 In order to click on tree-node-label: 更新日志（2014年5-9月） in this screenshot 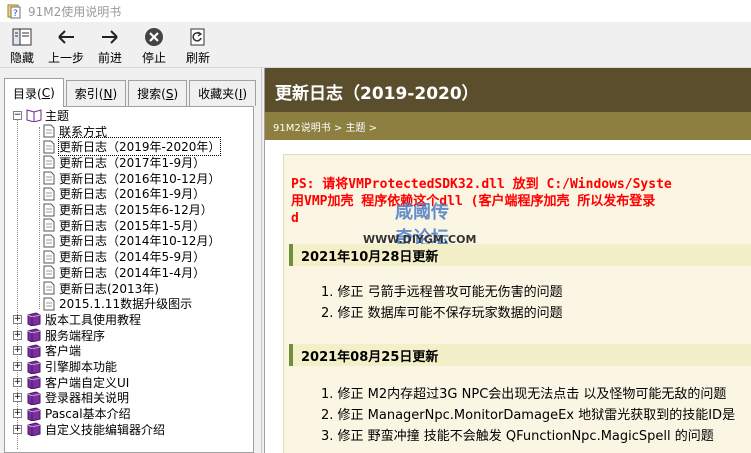, I will do `click(132, 257)`.